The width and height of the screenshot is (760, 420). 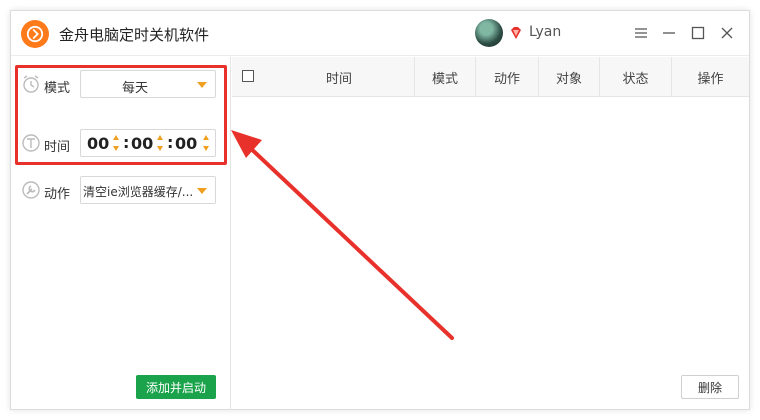 I want to click on column-header-mode: 模式, so click(x=444, y=77).